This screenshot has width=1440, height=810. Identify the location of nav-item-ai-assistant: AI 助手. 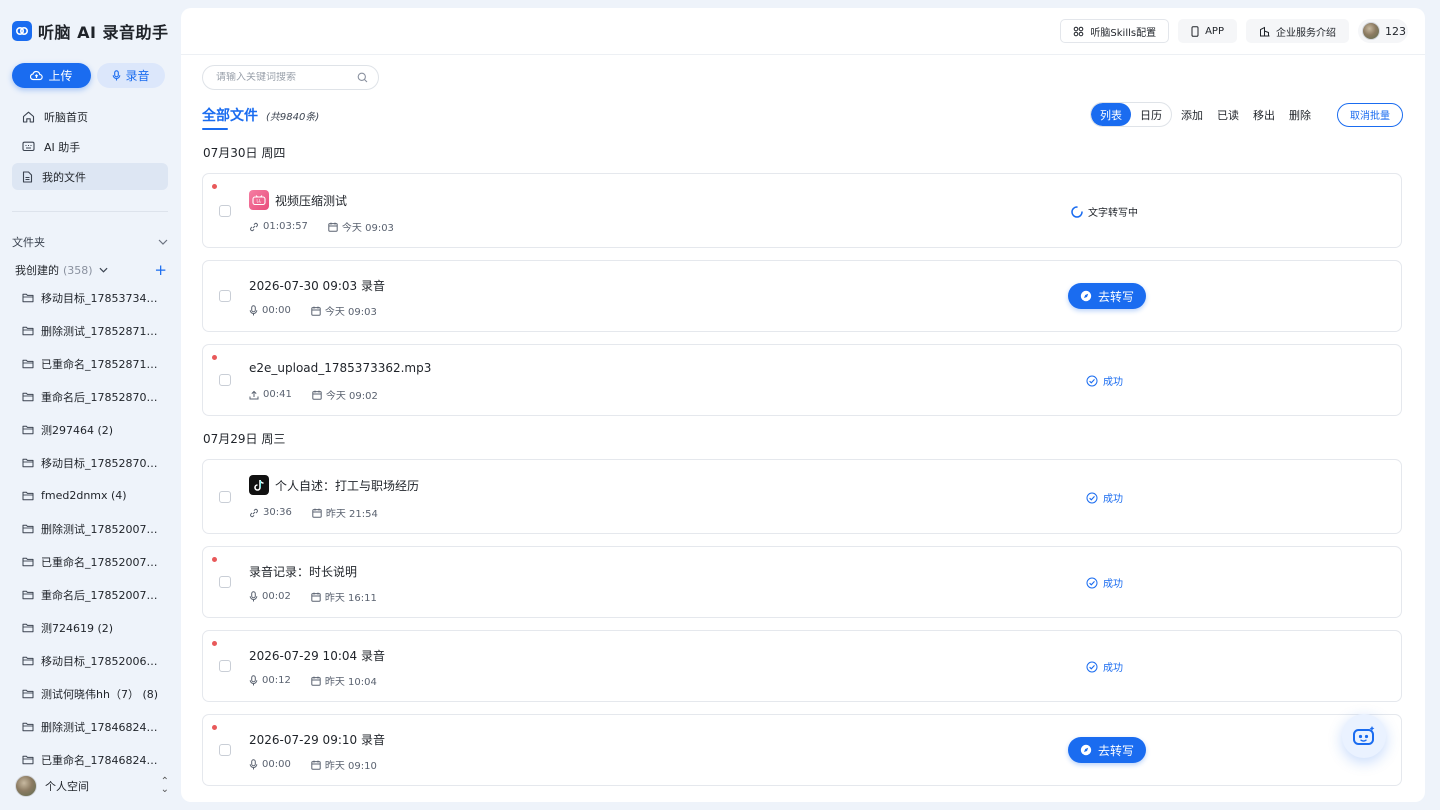
(90, 146).